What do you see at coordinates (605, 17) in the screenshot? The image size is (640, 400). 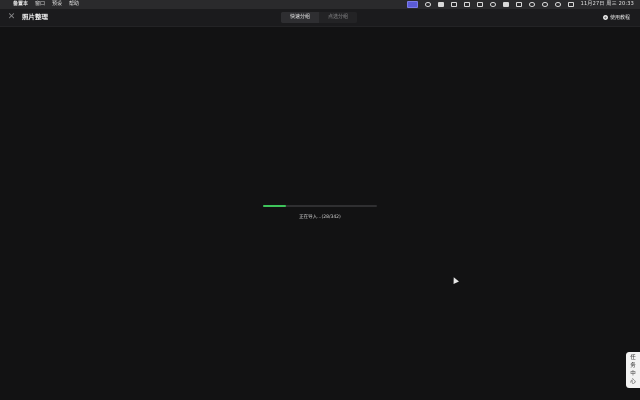 I see `plus-circle-icon: +` at bounding box center [605, 17].